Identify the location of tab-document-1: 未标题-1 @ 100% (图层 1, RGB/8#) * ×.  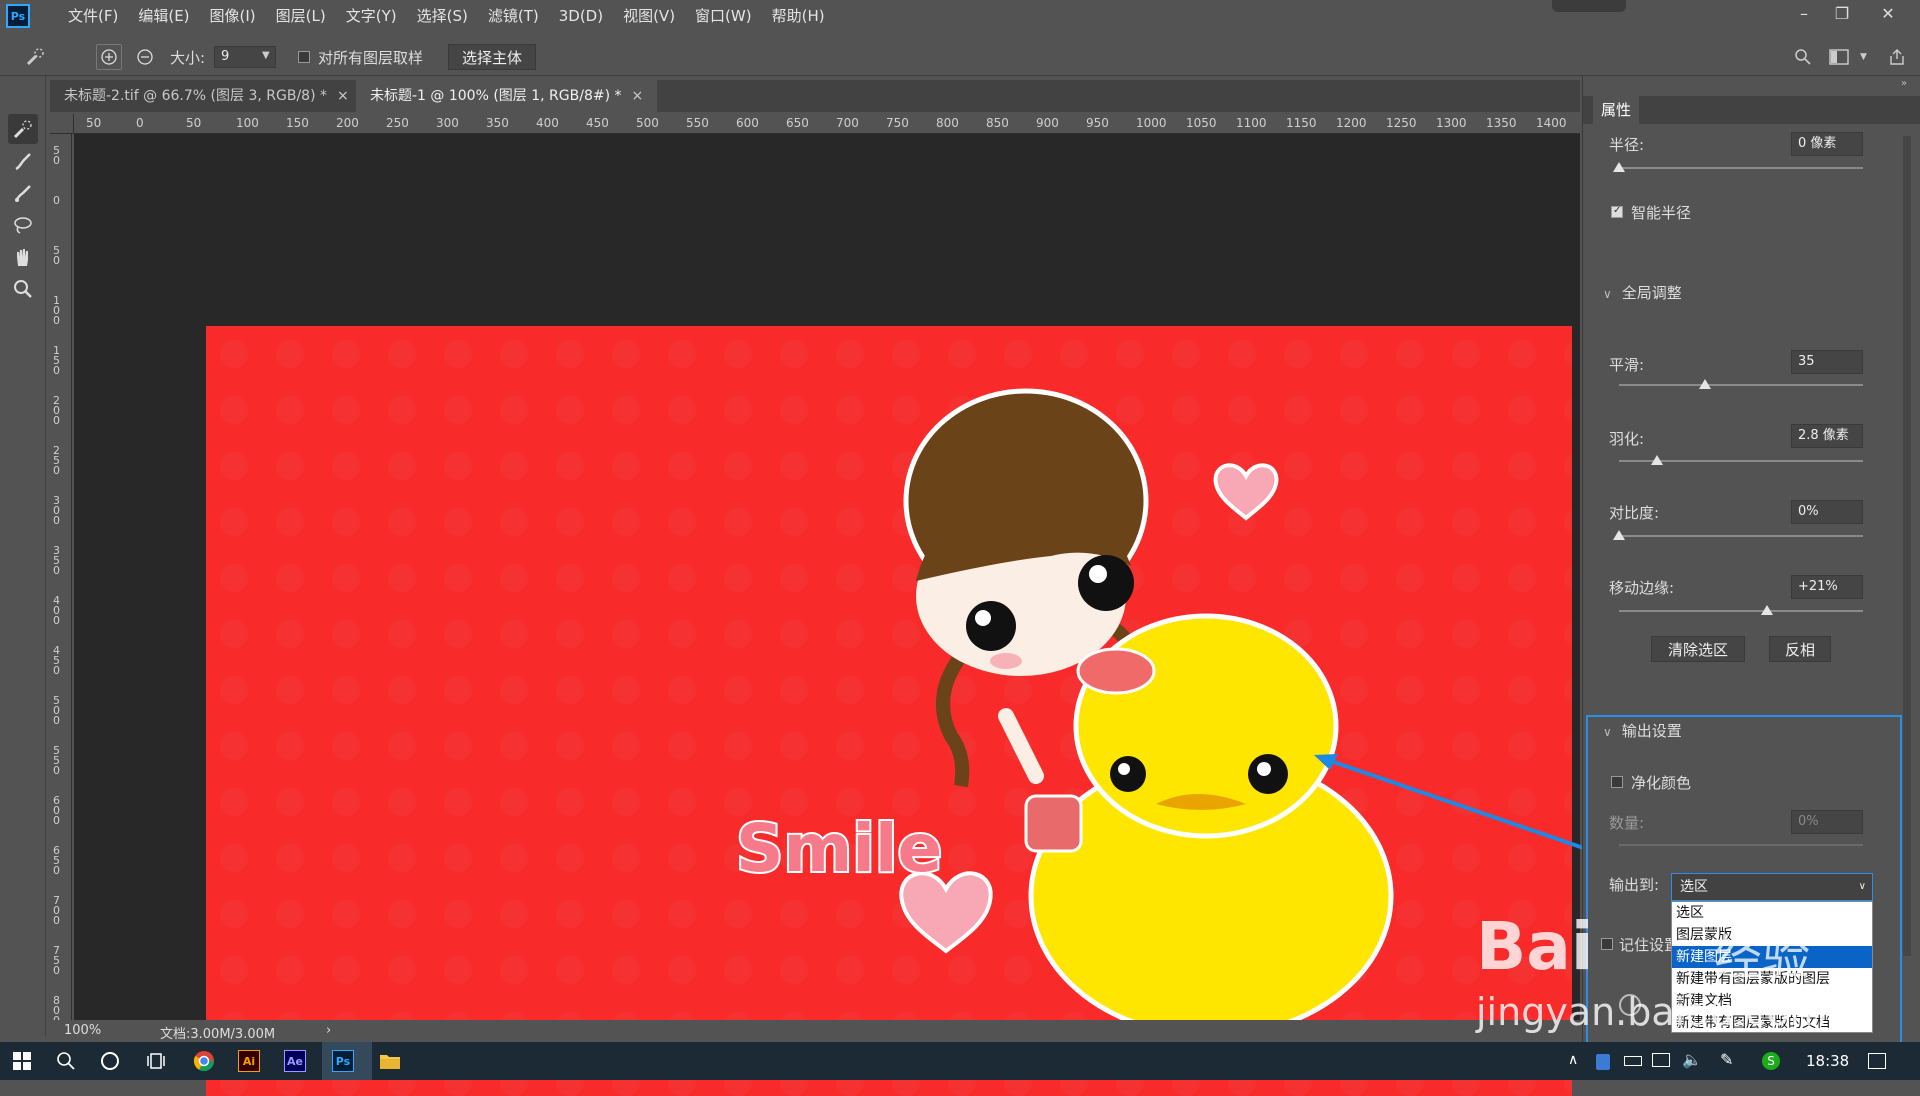
(507, 96).